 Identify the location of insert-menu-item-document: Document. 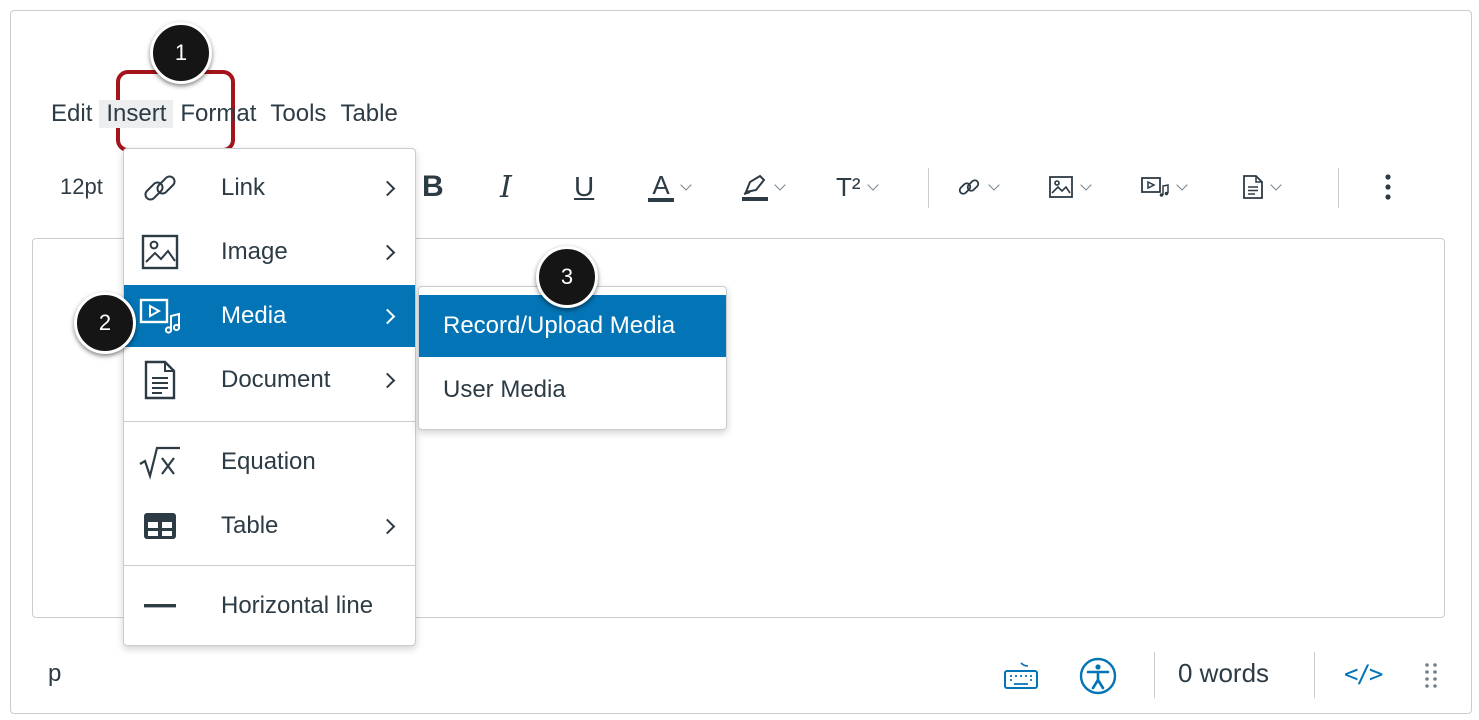
(269, 380).